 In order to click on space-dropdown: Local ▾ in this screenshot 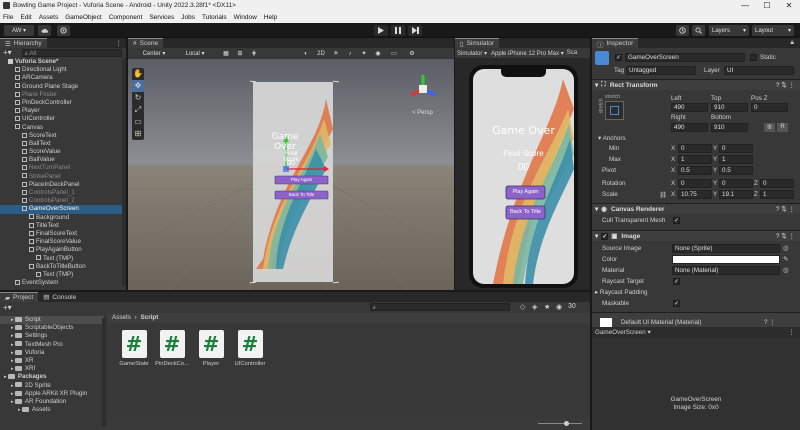, I will do `click(195, 53)`.